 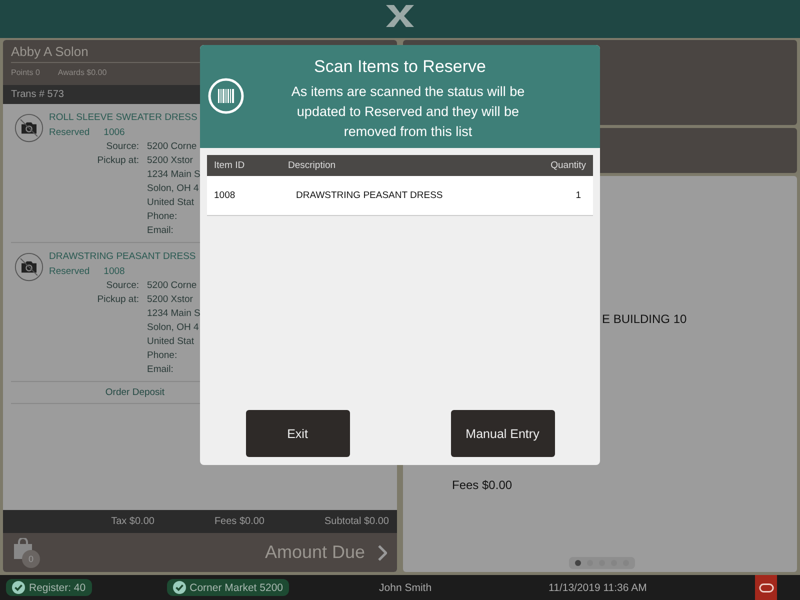 I want to click on table-cell-text: 1008, so click(x=225, y=195).